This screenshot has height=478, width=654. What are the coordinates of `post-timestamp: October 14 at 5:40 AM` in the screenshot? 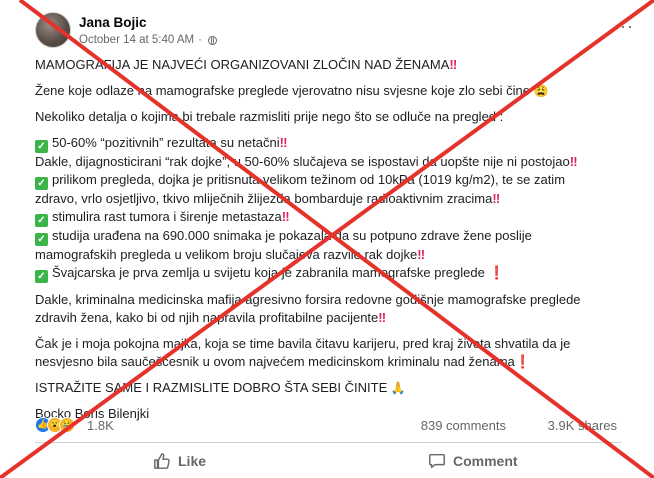 It's located at (136, 40).